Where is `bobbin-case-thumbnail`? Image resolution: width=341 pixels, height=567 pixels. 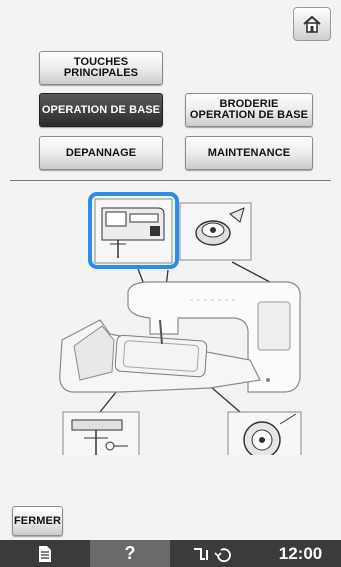 bobbin-case-thumbnail is located at coordinates (264, 433).